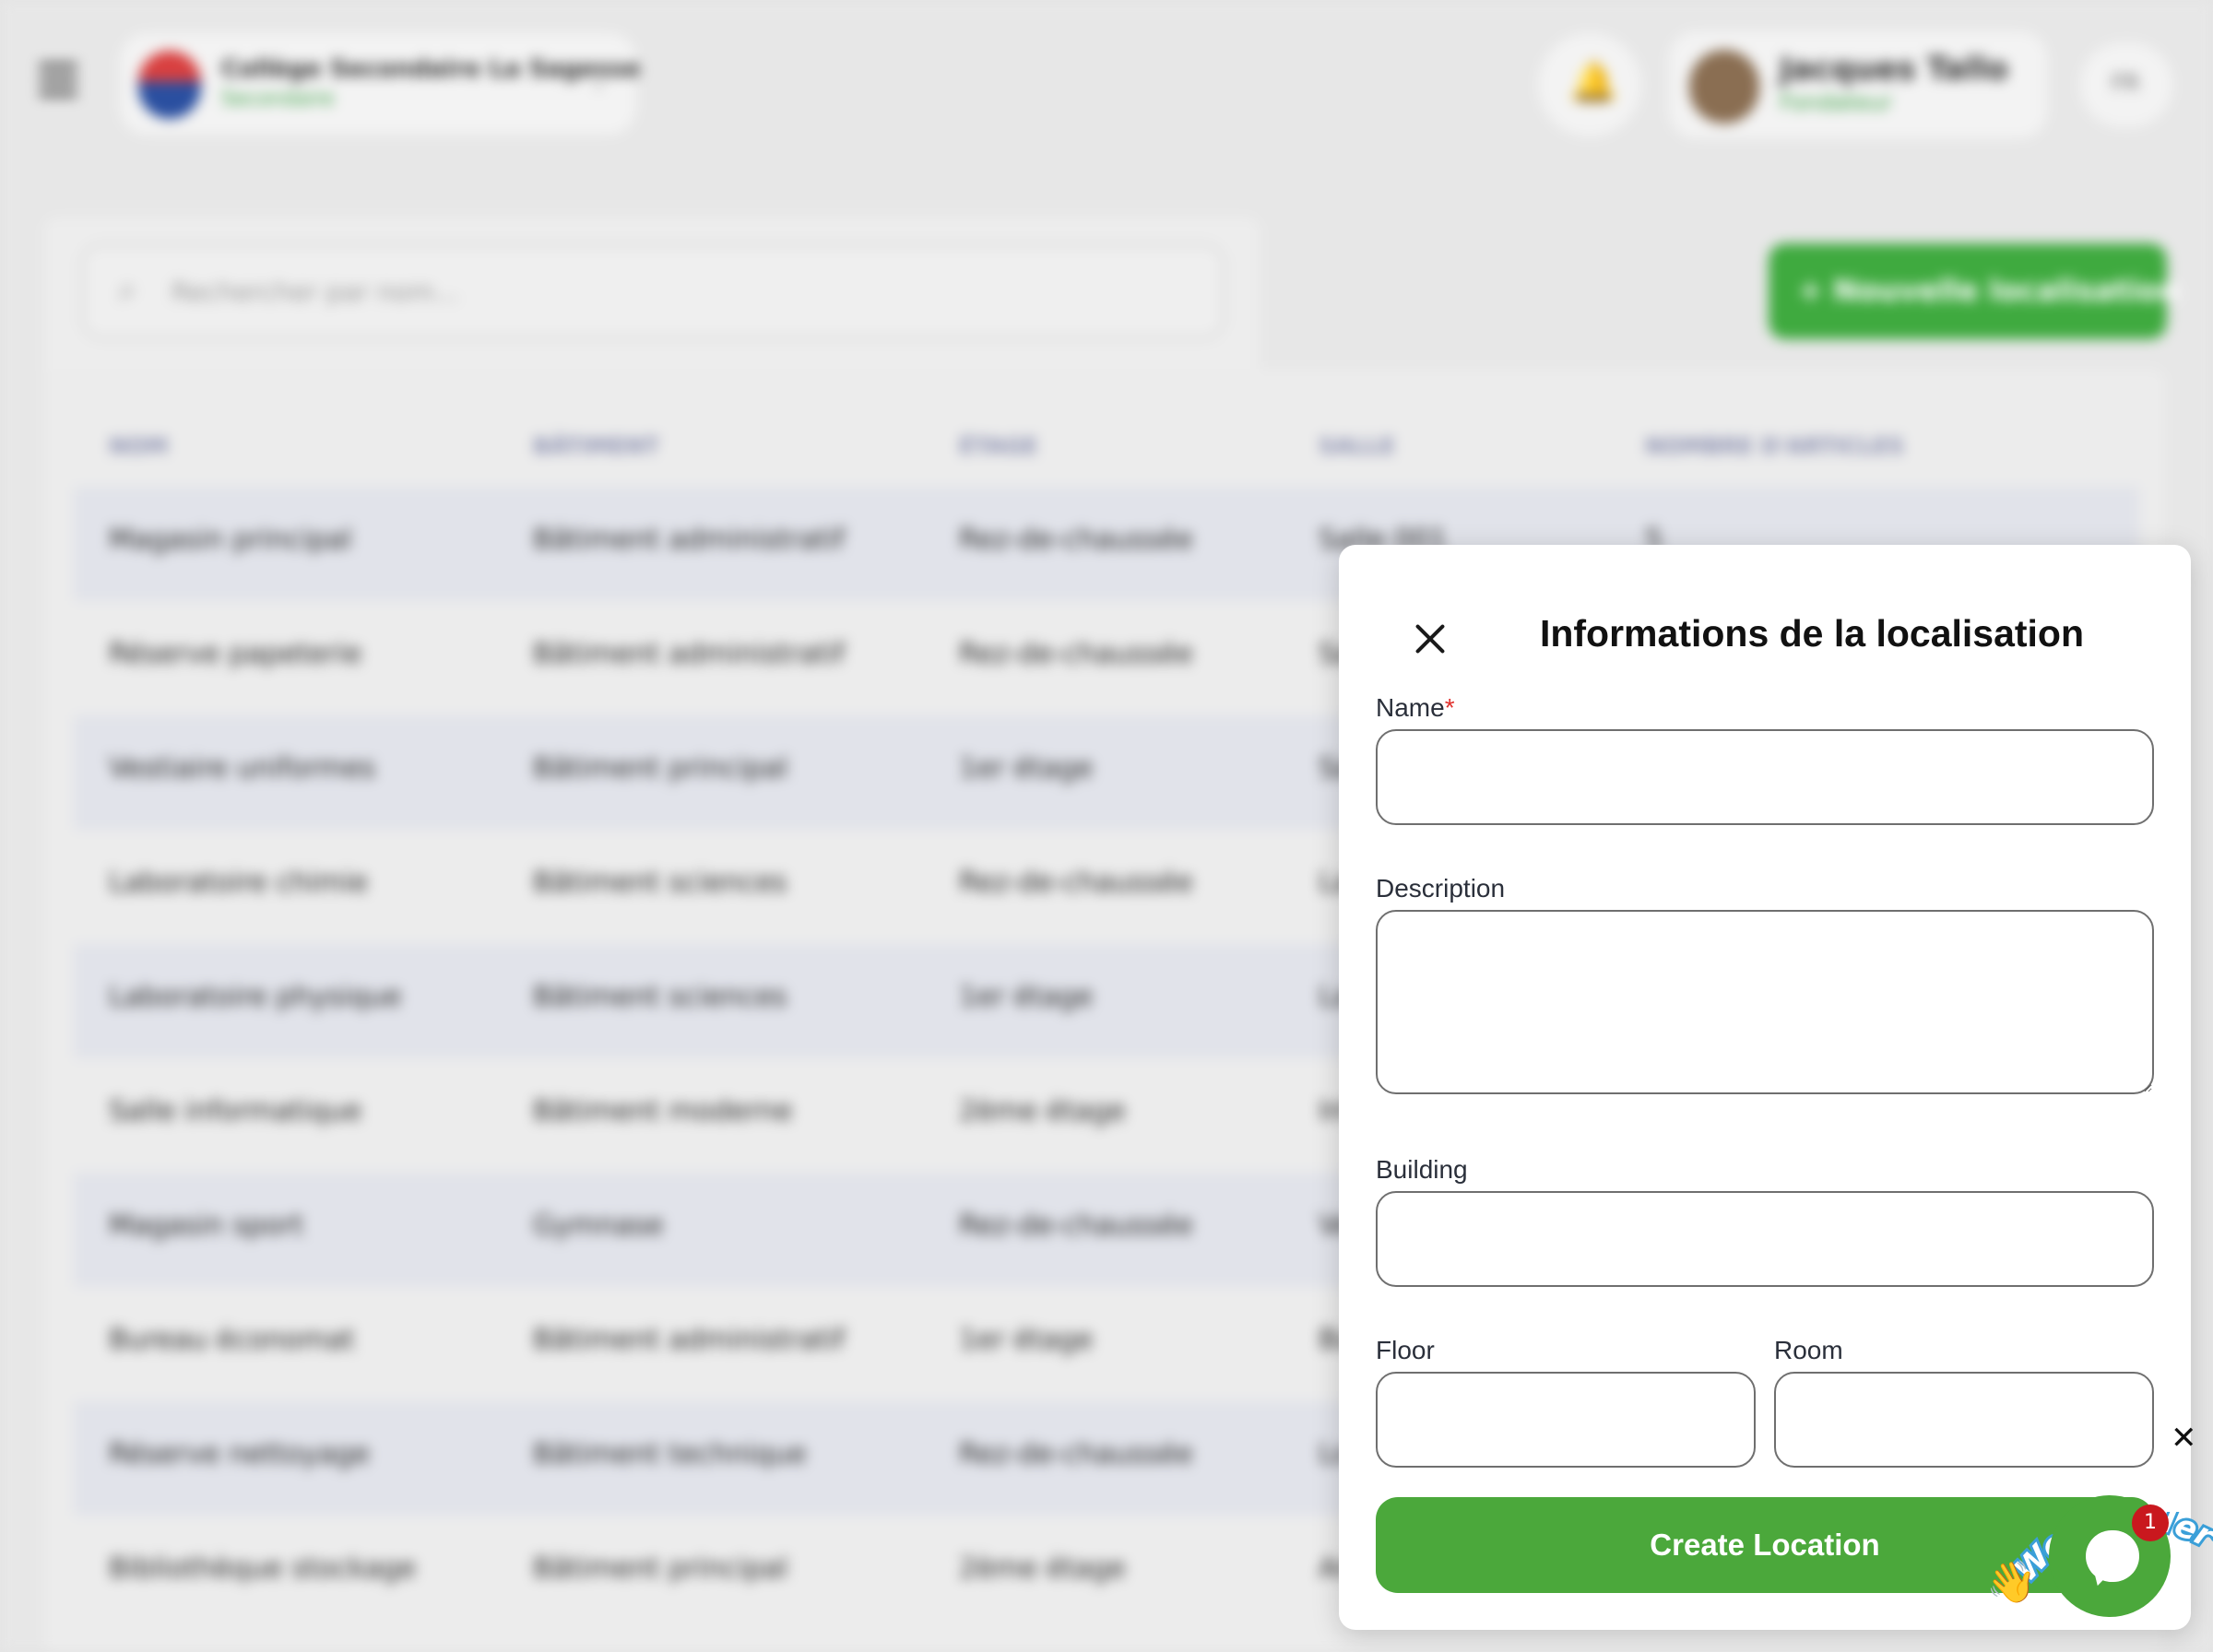 The image size is (2213, 1652). Describe the element at coordinates (998, 446) in the screenshot. I see `column-header-floor: ÉTAGE` at that location.